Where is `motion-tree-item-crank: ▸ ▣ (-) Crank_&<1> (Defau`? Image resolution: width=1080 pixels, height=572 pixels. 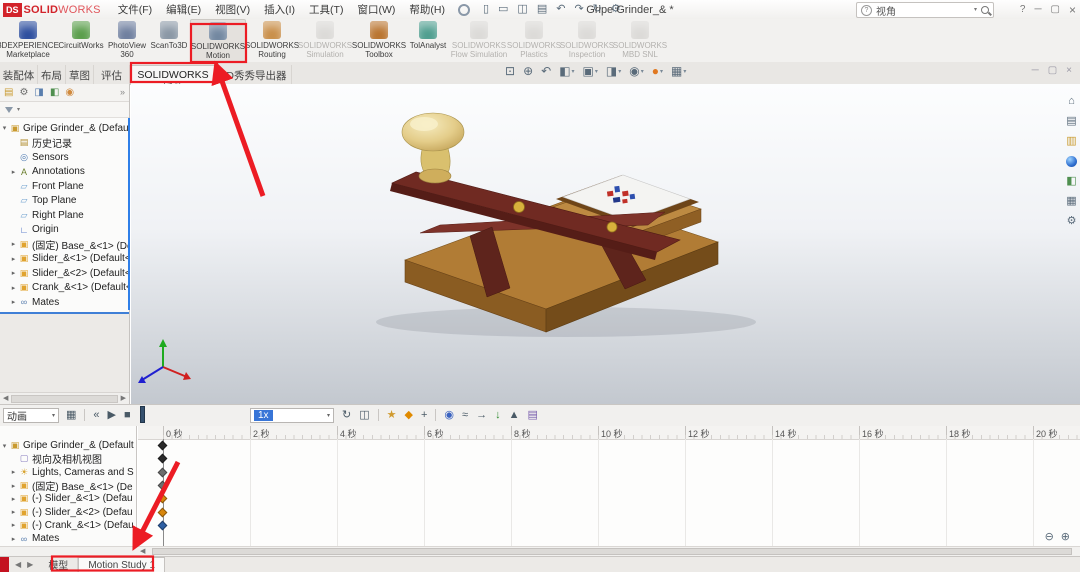
motion-tree-item-crank: ▸ ▣ (-) Crank_&<1> (Defau is located at coordinates (68, 525).